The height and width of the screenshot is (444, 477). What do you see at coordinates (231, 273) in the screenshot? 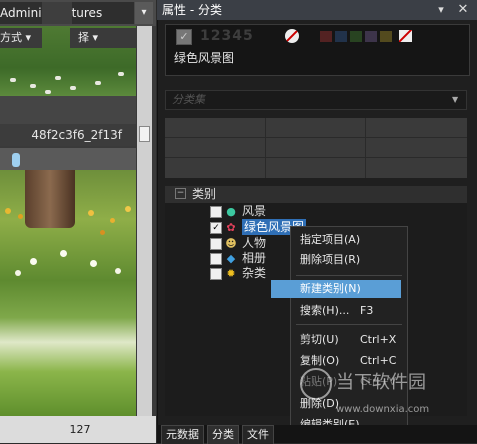
I see `sun-icon: ✹` at bounding box center [231, 273].